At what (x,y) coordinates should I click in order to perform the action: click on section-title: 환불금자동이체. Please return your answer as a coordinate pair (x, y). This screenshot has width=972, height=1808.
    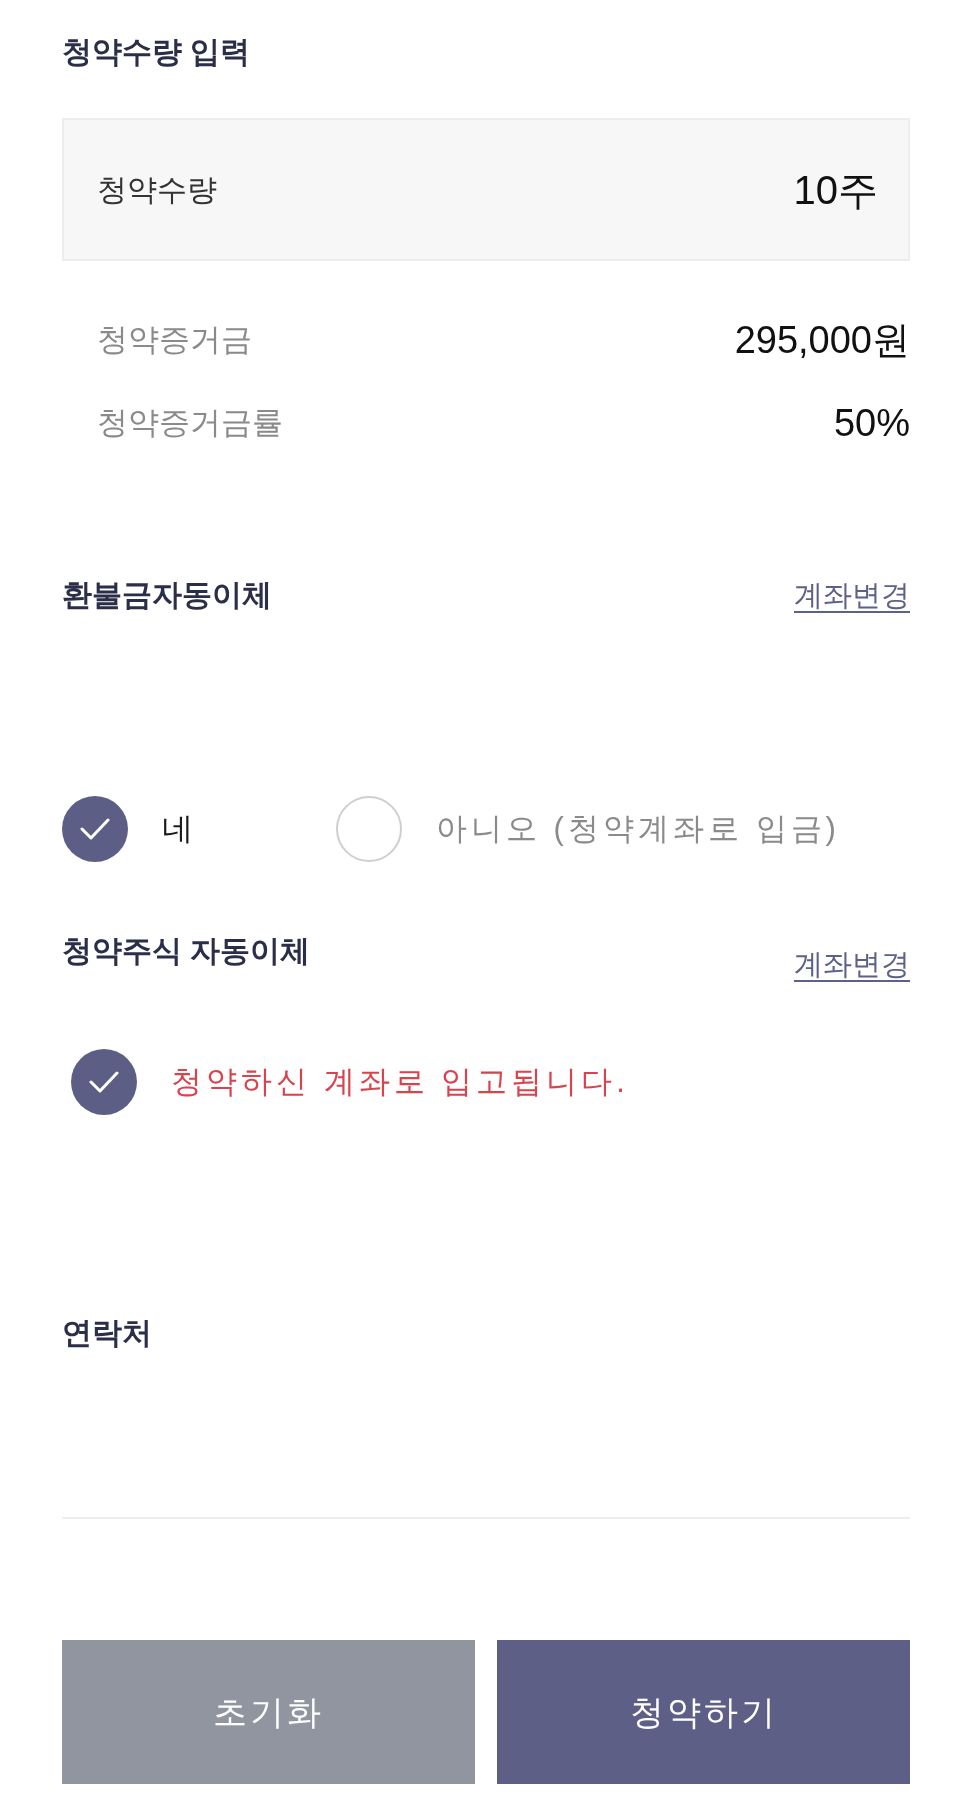
    Looking at the image, I should click on (167, 595).